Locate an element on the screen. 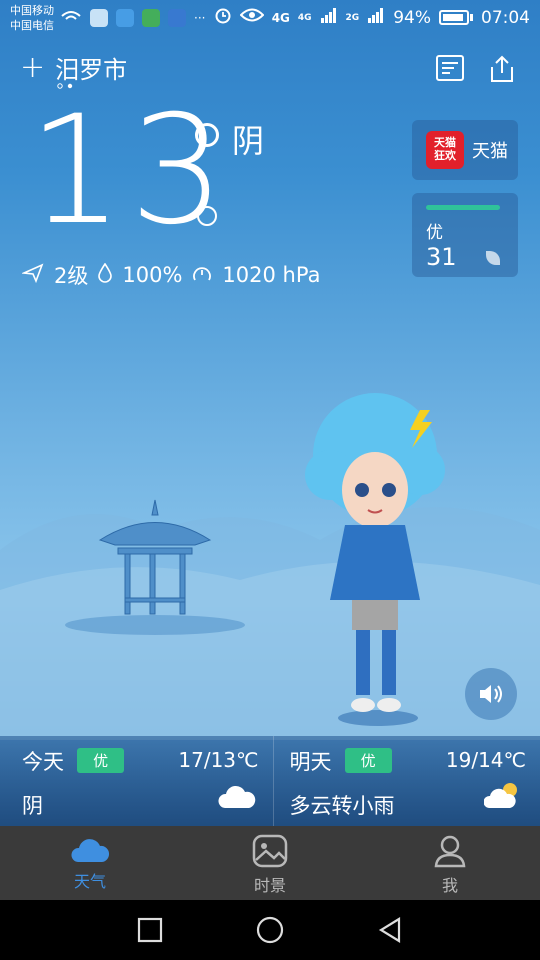 The height and width of the screenshot is (960, 540). bottom-tab-bar: 天气 时景 我 is located at coordinates (270, 863).